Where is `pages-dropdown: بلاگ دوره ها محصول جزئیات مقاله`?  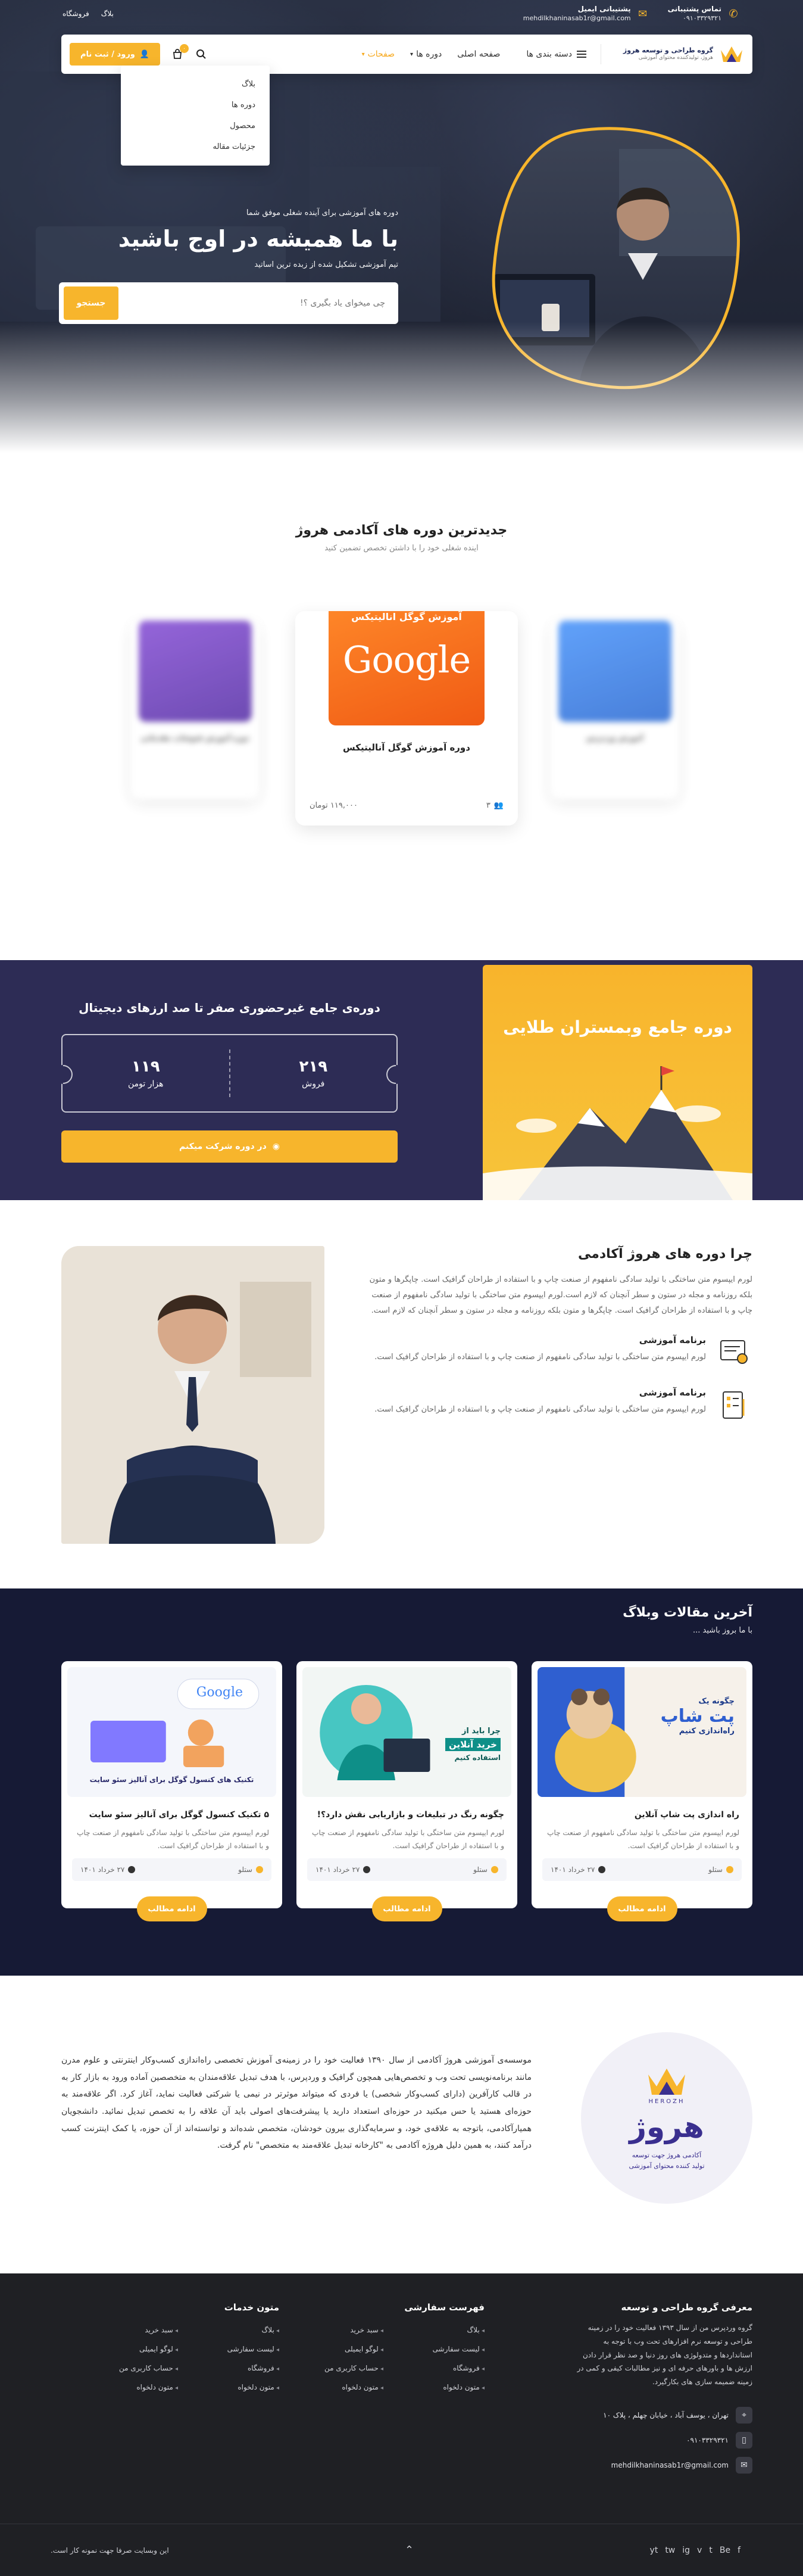
pages-dropdown: بلاگ دوره ها محصول جزئیات مقاله is located at coordinates (195, 116).